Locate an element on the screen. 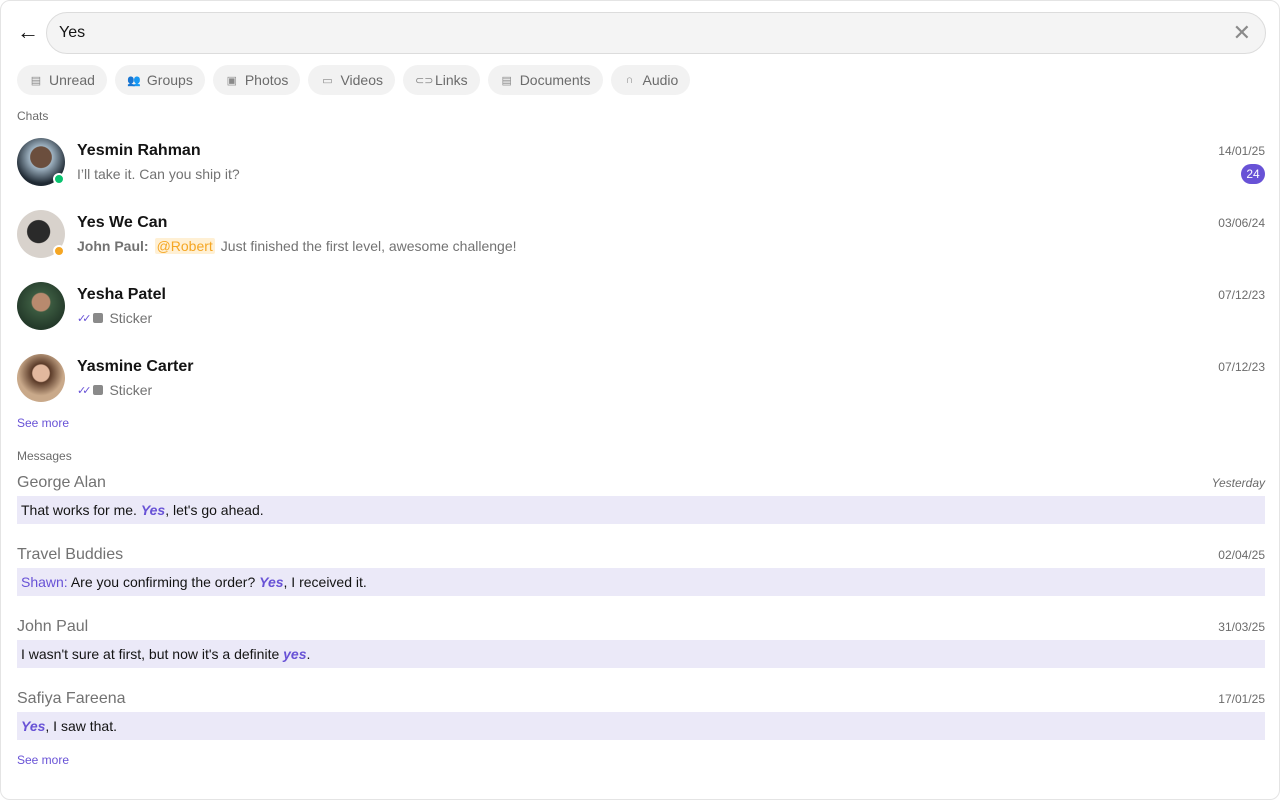  chat-name: Yes We Can is located at coordinates (122, 222).